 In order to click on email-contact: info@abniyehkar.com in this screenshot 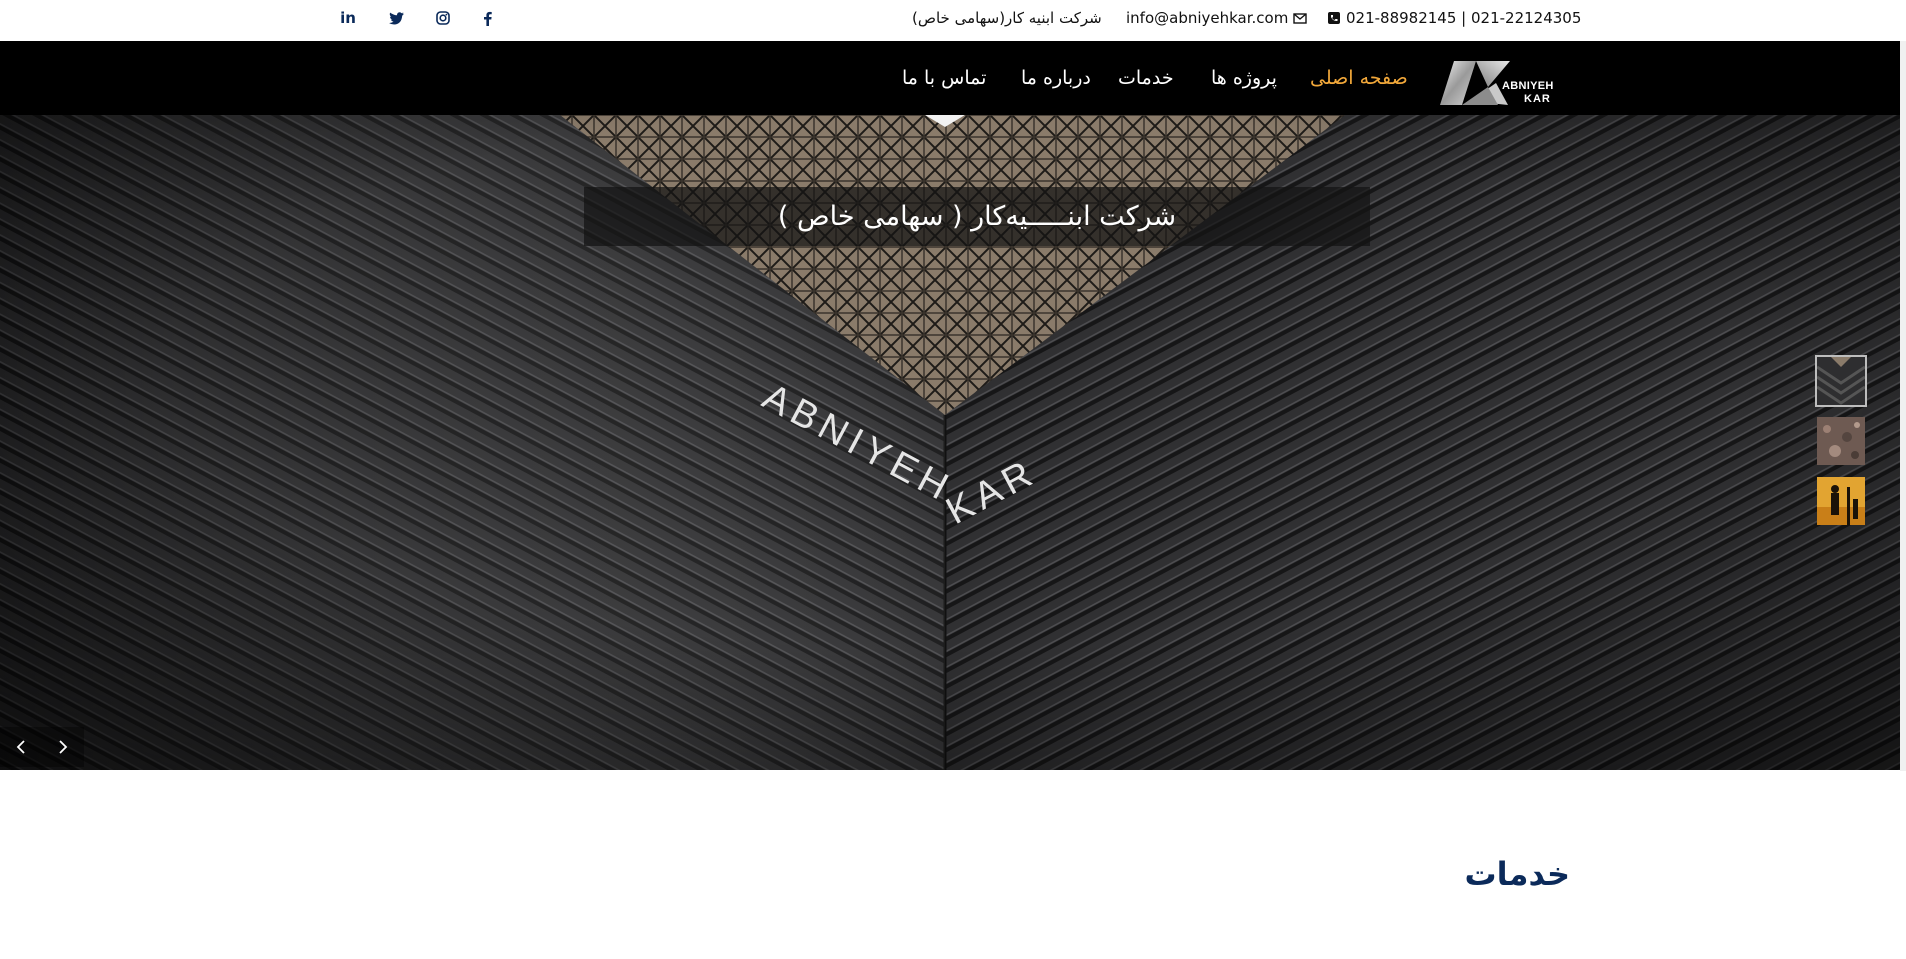, I will do `click(1217, 18)`.